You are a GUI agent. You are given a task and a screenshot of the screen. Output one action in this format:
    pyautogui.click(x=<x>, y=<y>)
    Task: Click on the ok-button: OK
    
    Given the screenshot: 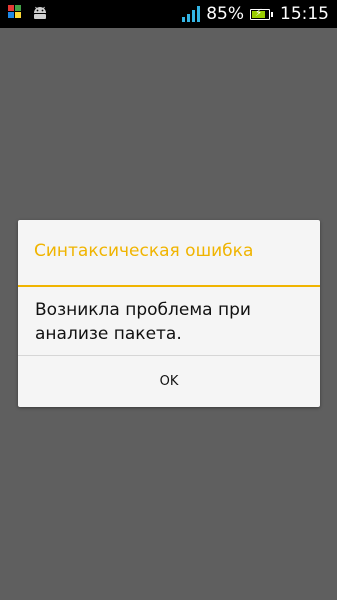 What is the action you would take?
    pyautogui.click(x=169, y=381)
    